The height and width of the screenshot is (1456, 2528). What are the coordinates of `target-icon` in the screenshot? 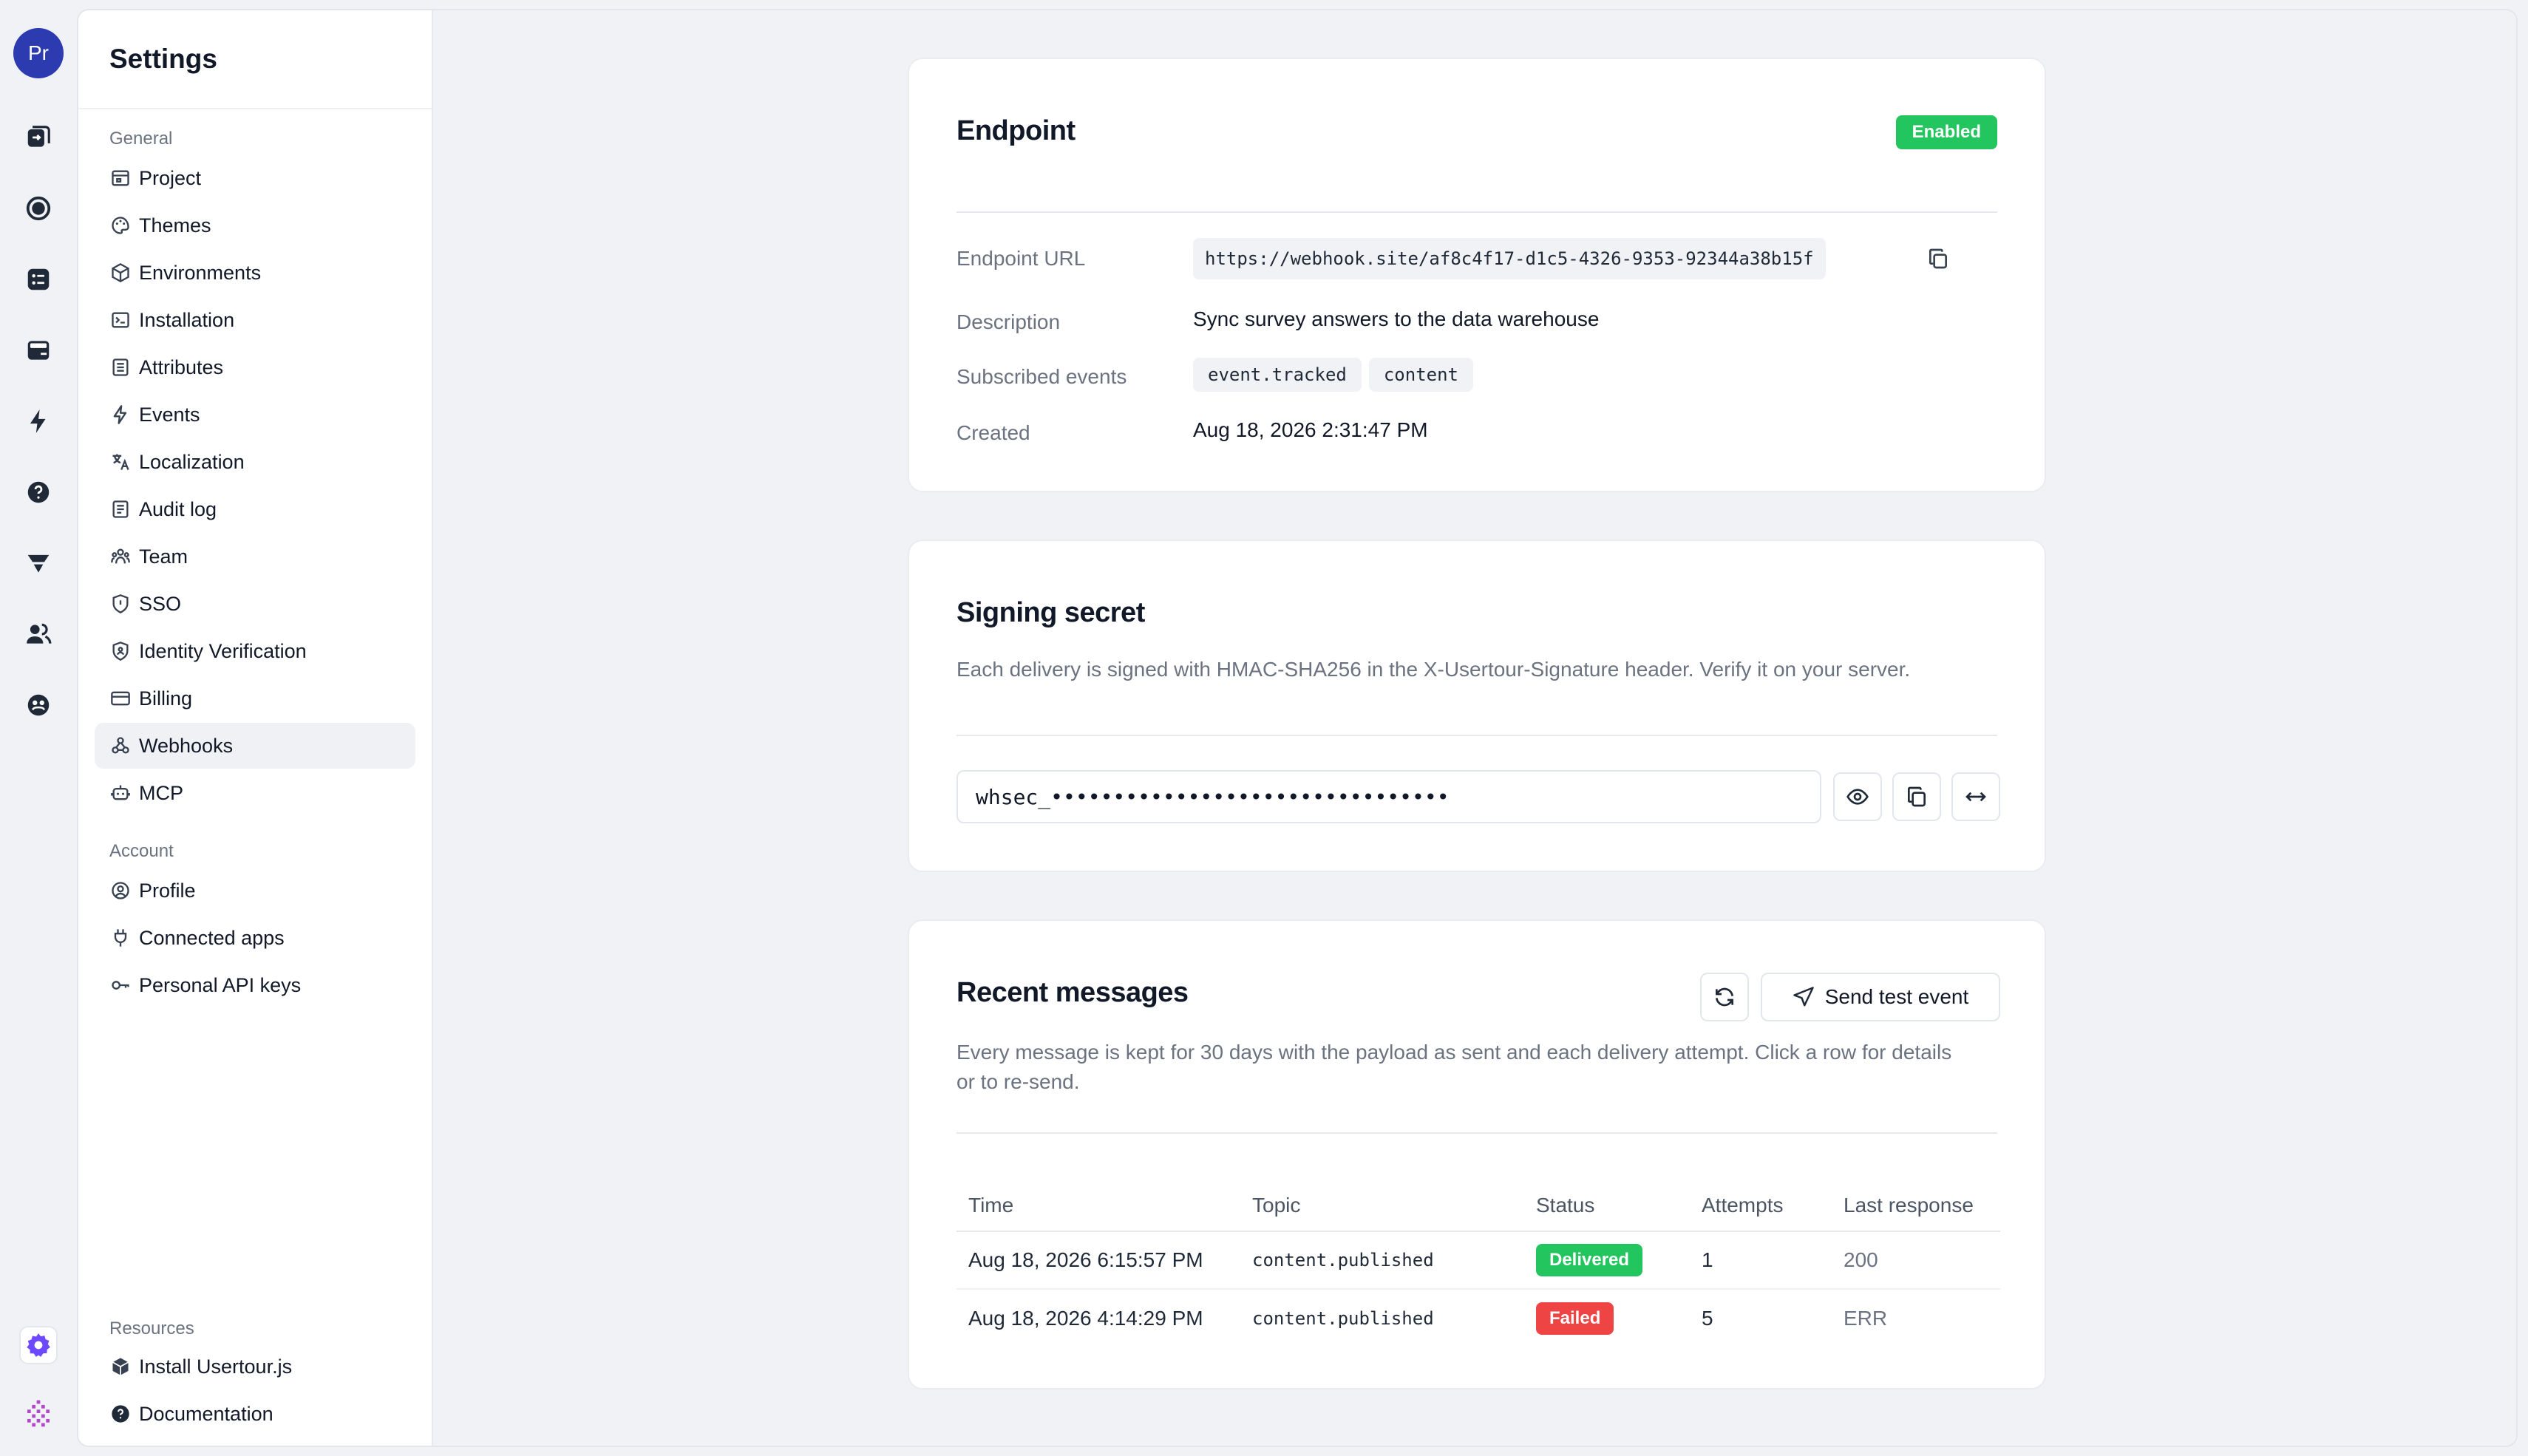 It's located at (38, 208).